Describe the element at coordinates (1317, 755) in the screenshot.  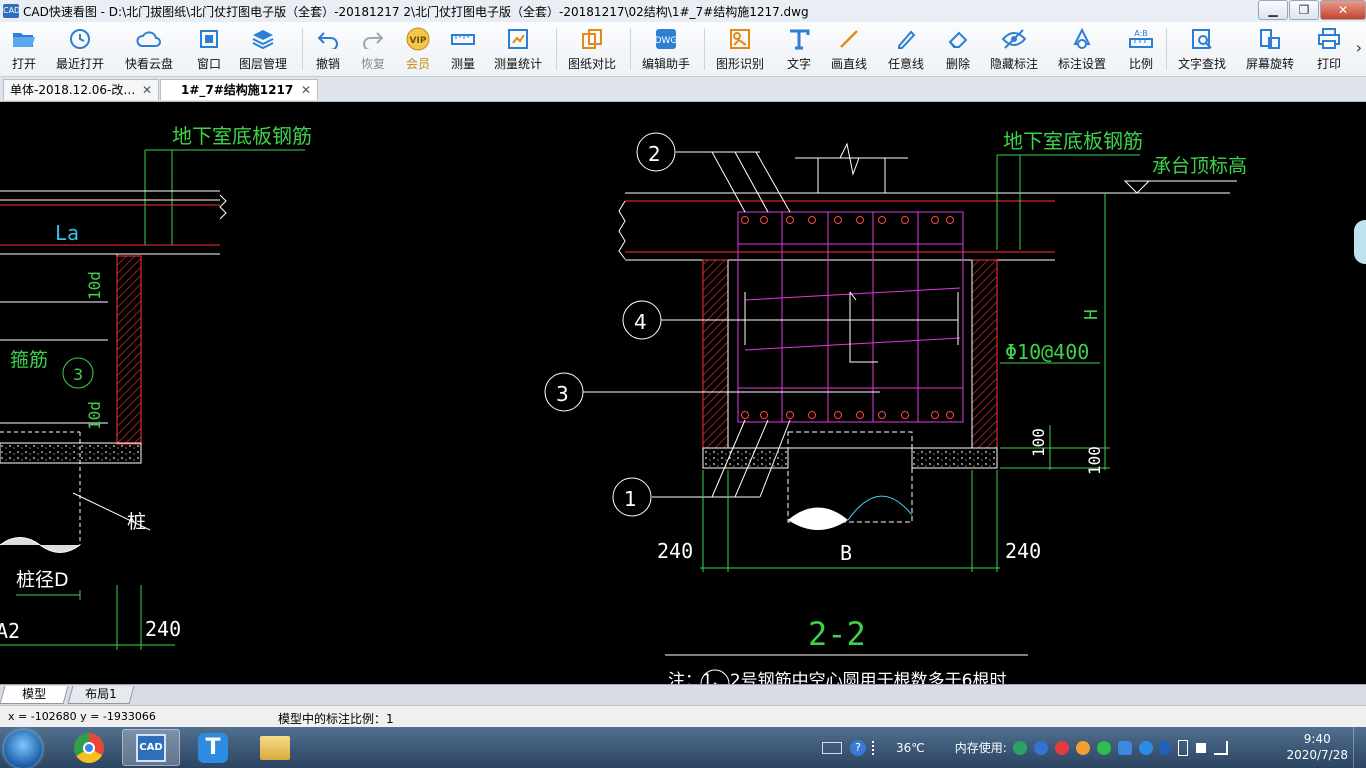
I see `clock-date: 2020/7/28` at that location.